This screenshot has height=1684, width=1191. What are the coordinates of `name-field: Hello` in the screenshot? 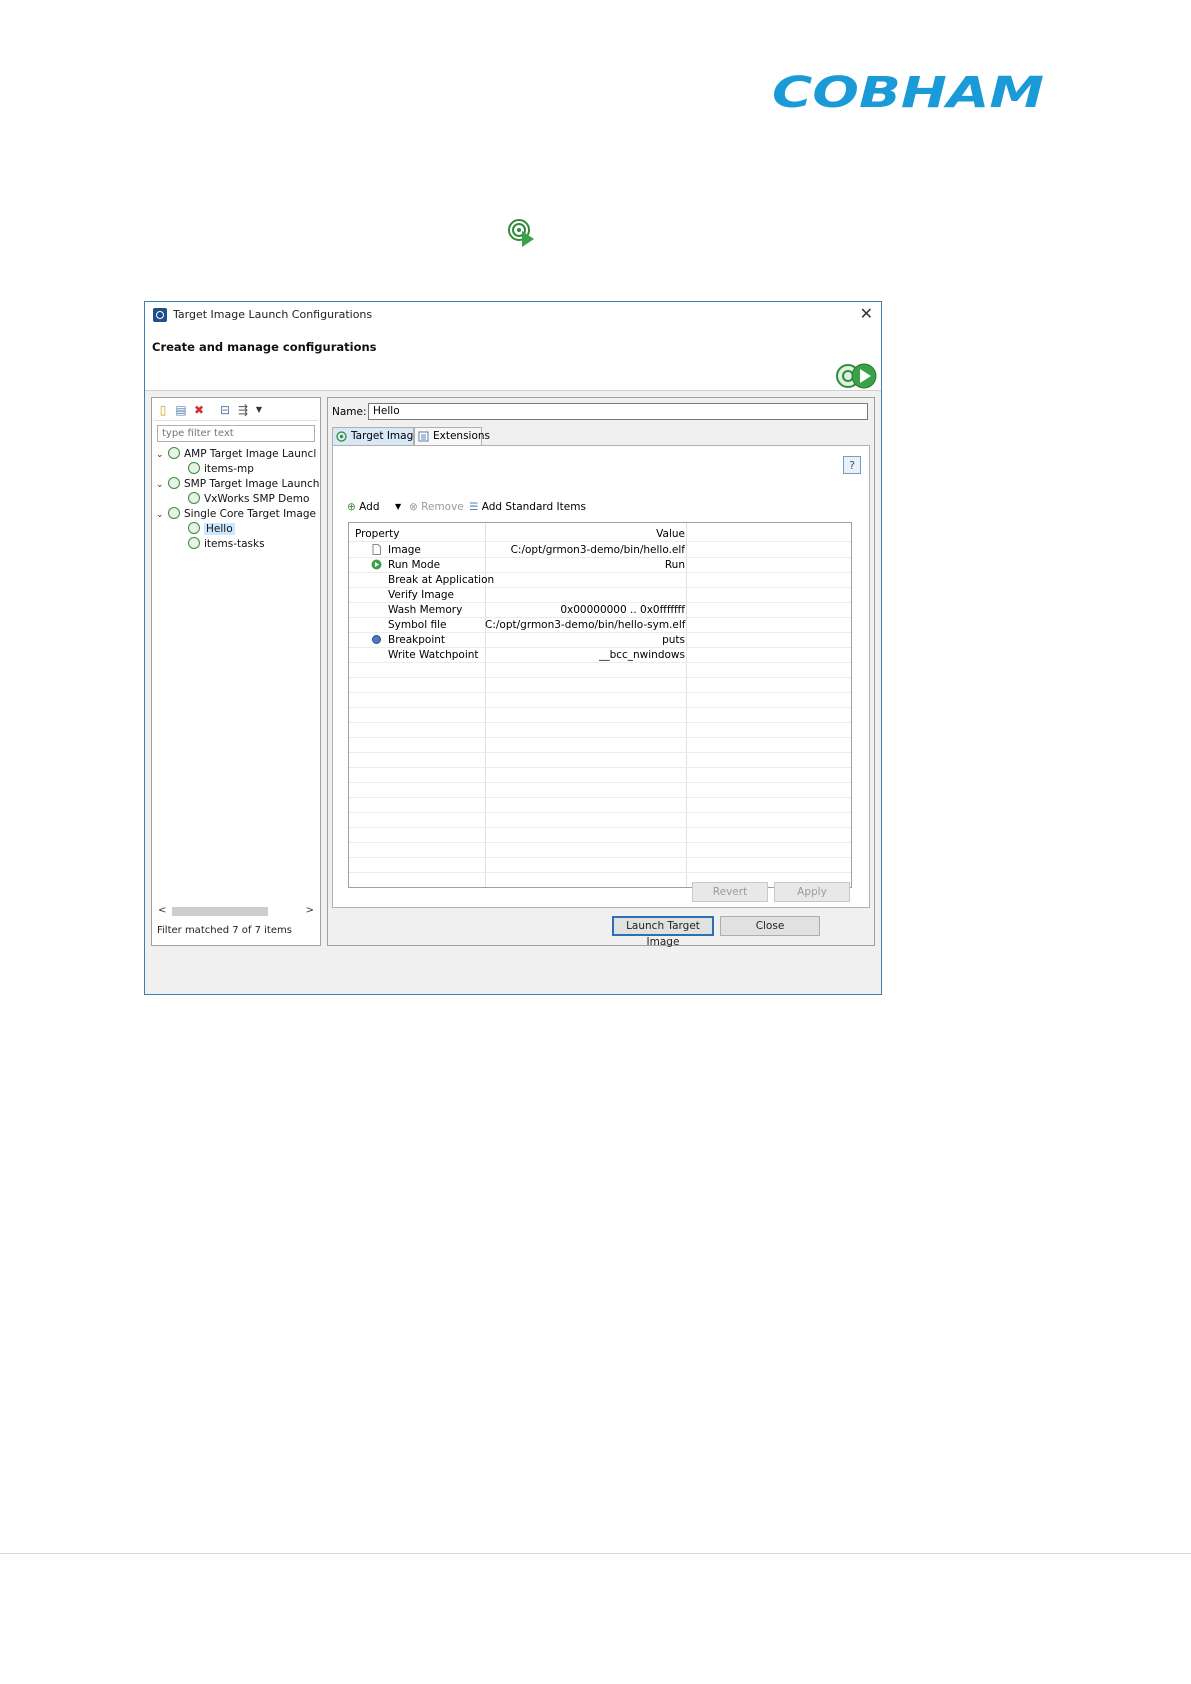 It's located at (618, 411).